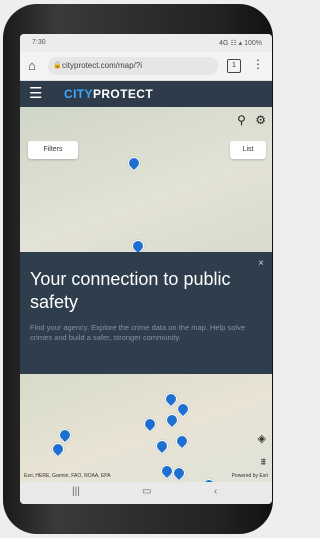 This screenshot has height=538, width=320. Describe the element at coordinates (263, 462) in the screenshot. I see `layers-icon: ⩩` at that location.